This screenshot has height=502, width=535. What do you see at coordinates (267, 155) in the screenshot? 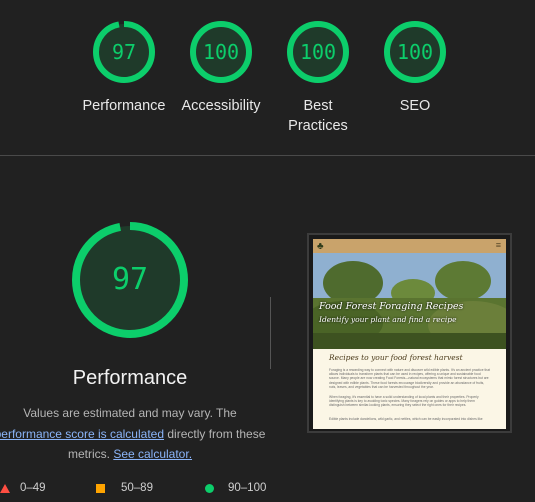
I see `section-divider` at bounding box center [267, 155].